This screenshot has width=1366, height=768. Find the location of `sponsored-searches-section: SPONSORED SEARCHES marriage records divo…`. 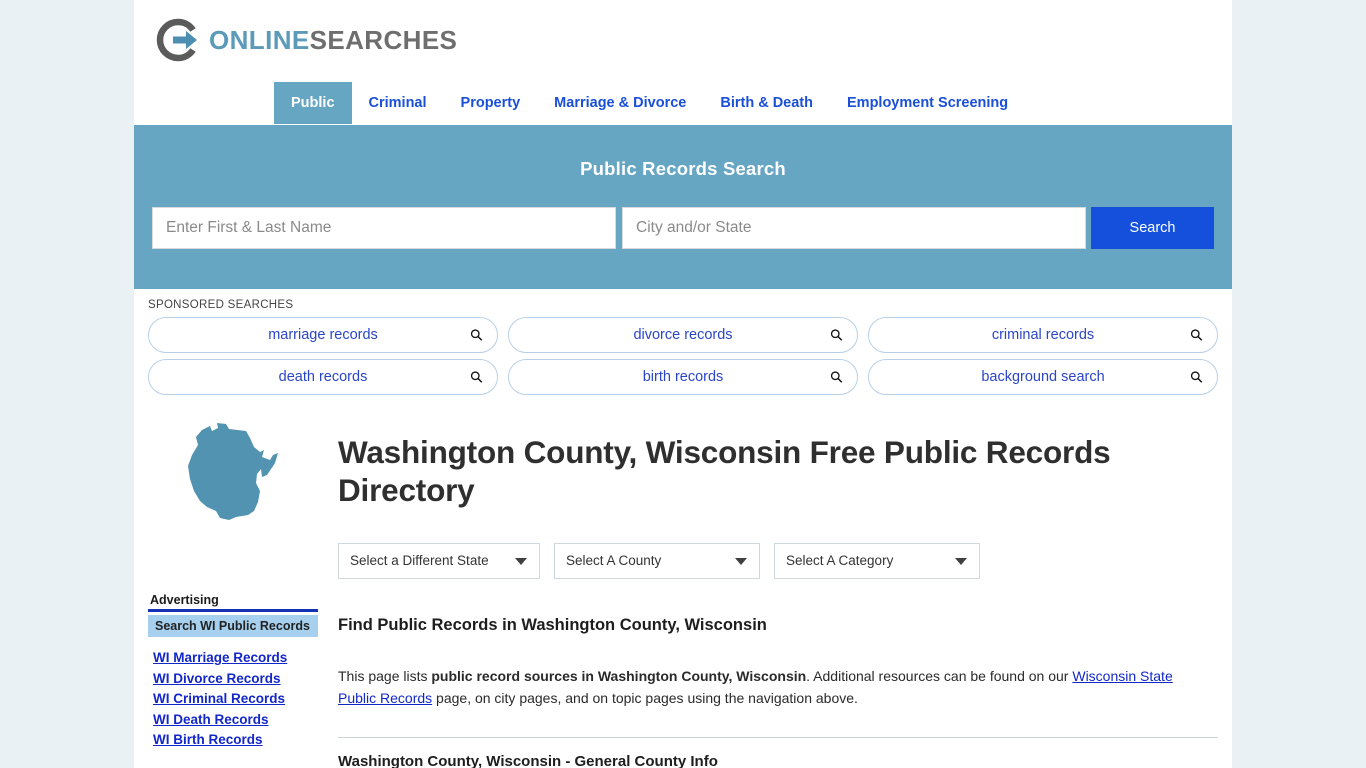

sponsored-searches-section: SPONSORED SEARCHES marriage records divo… is located at coordinates (683, 342).